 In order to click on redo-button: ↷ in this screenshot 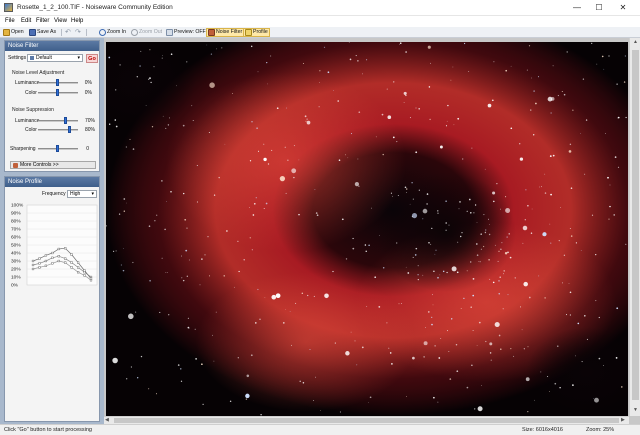, I will do `click(78, 32)`.